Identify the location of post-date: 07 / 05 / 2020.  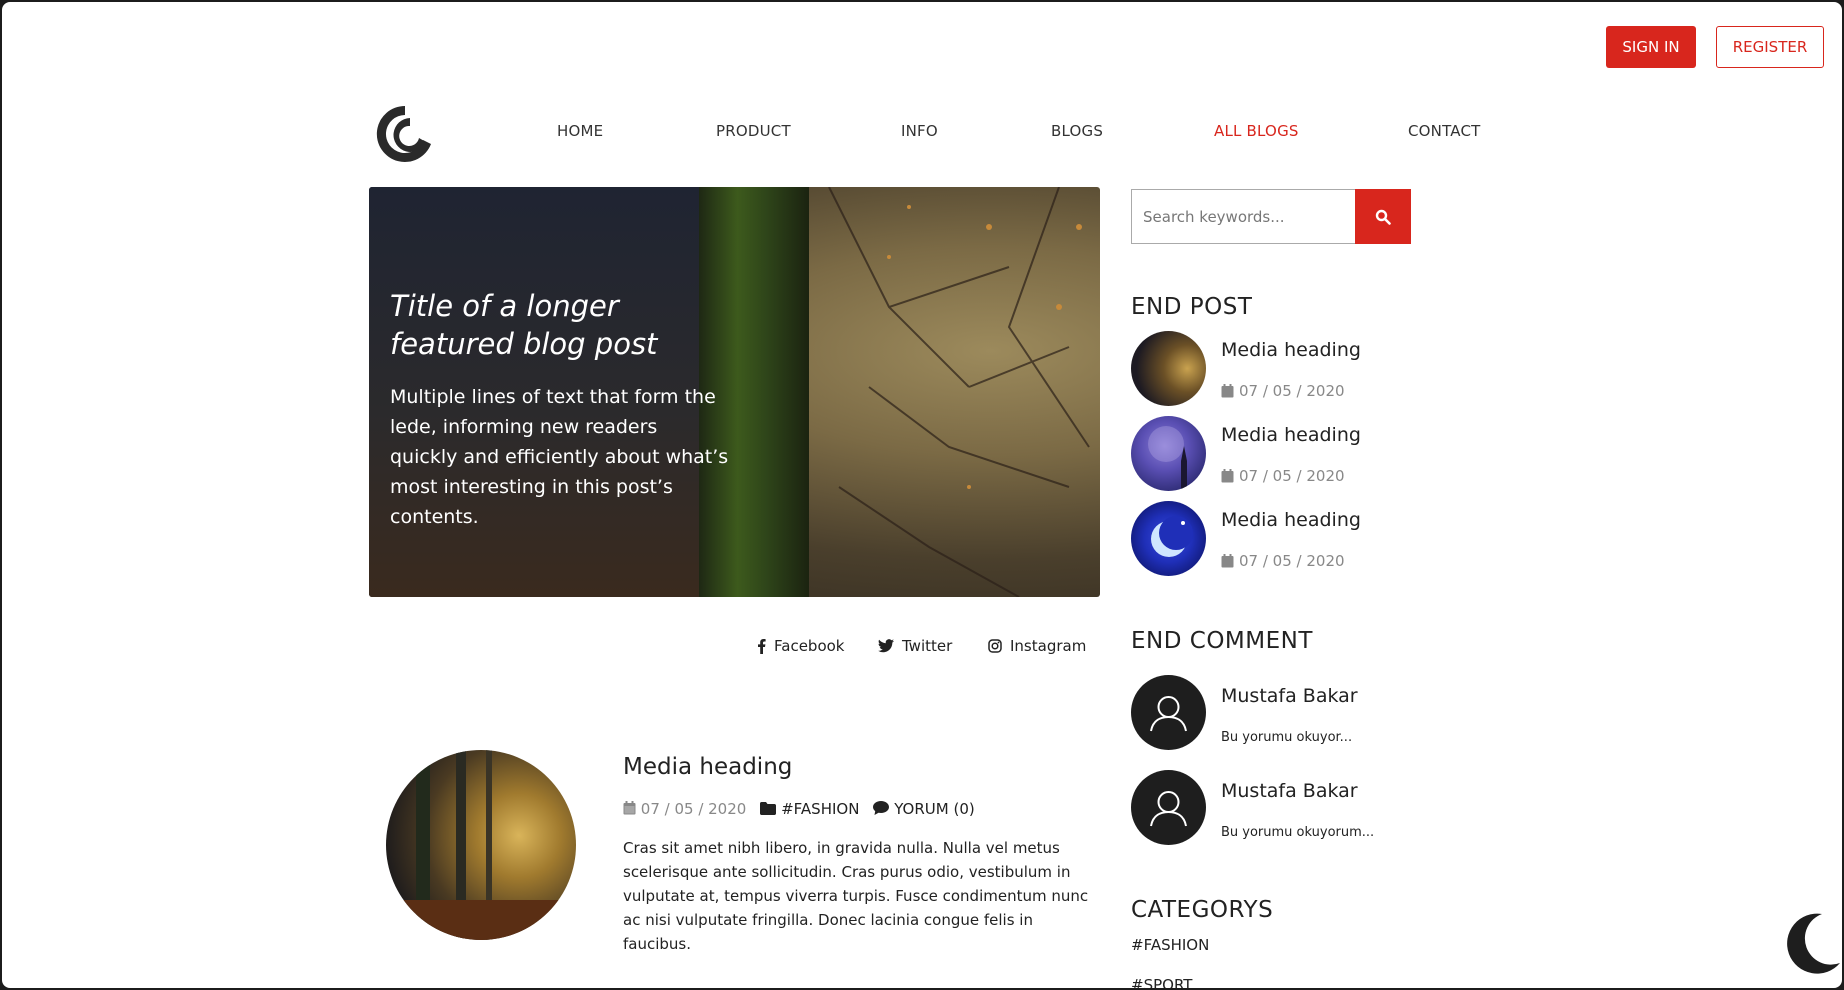
(684, 809).